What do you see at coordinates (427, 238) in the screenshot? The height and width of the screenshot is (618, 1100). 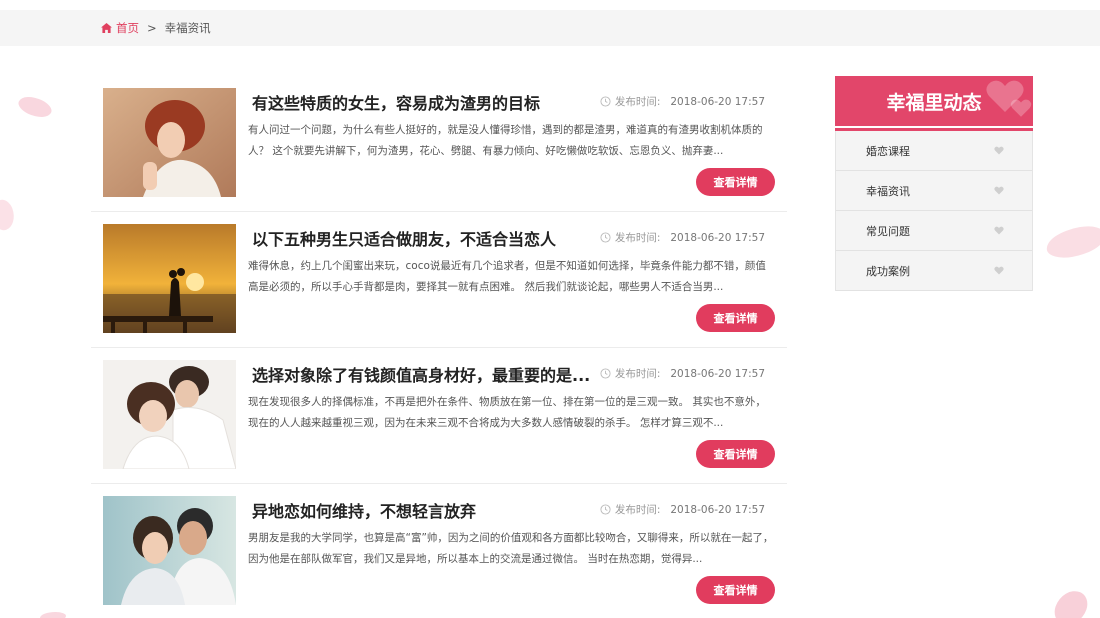 I see `article-title: 以下五种男生只适合做朋友，不适合当恋人` at bounding box center [427, 238].